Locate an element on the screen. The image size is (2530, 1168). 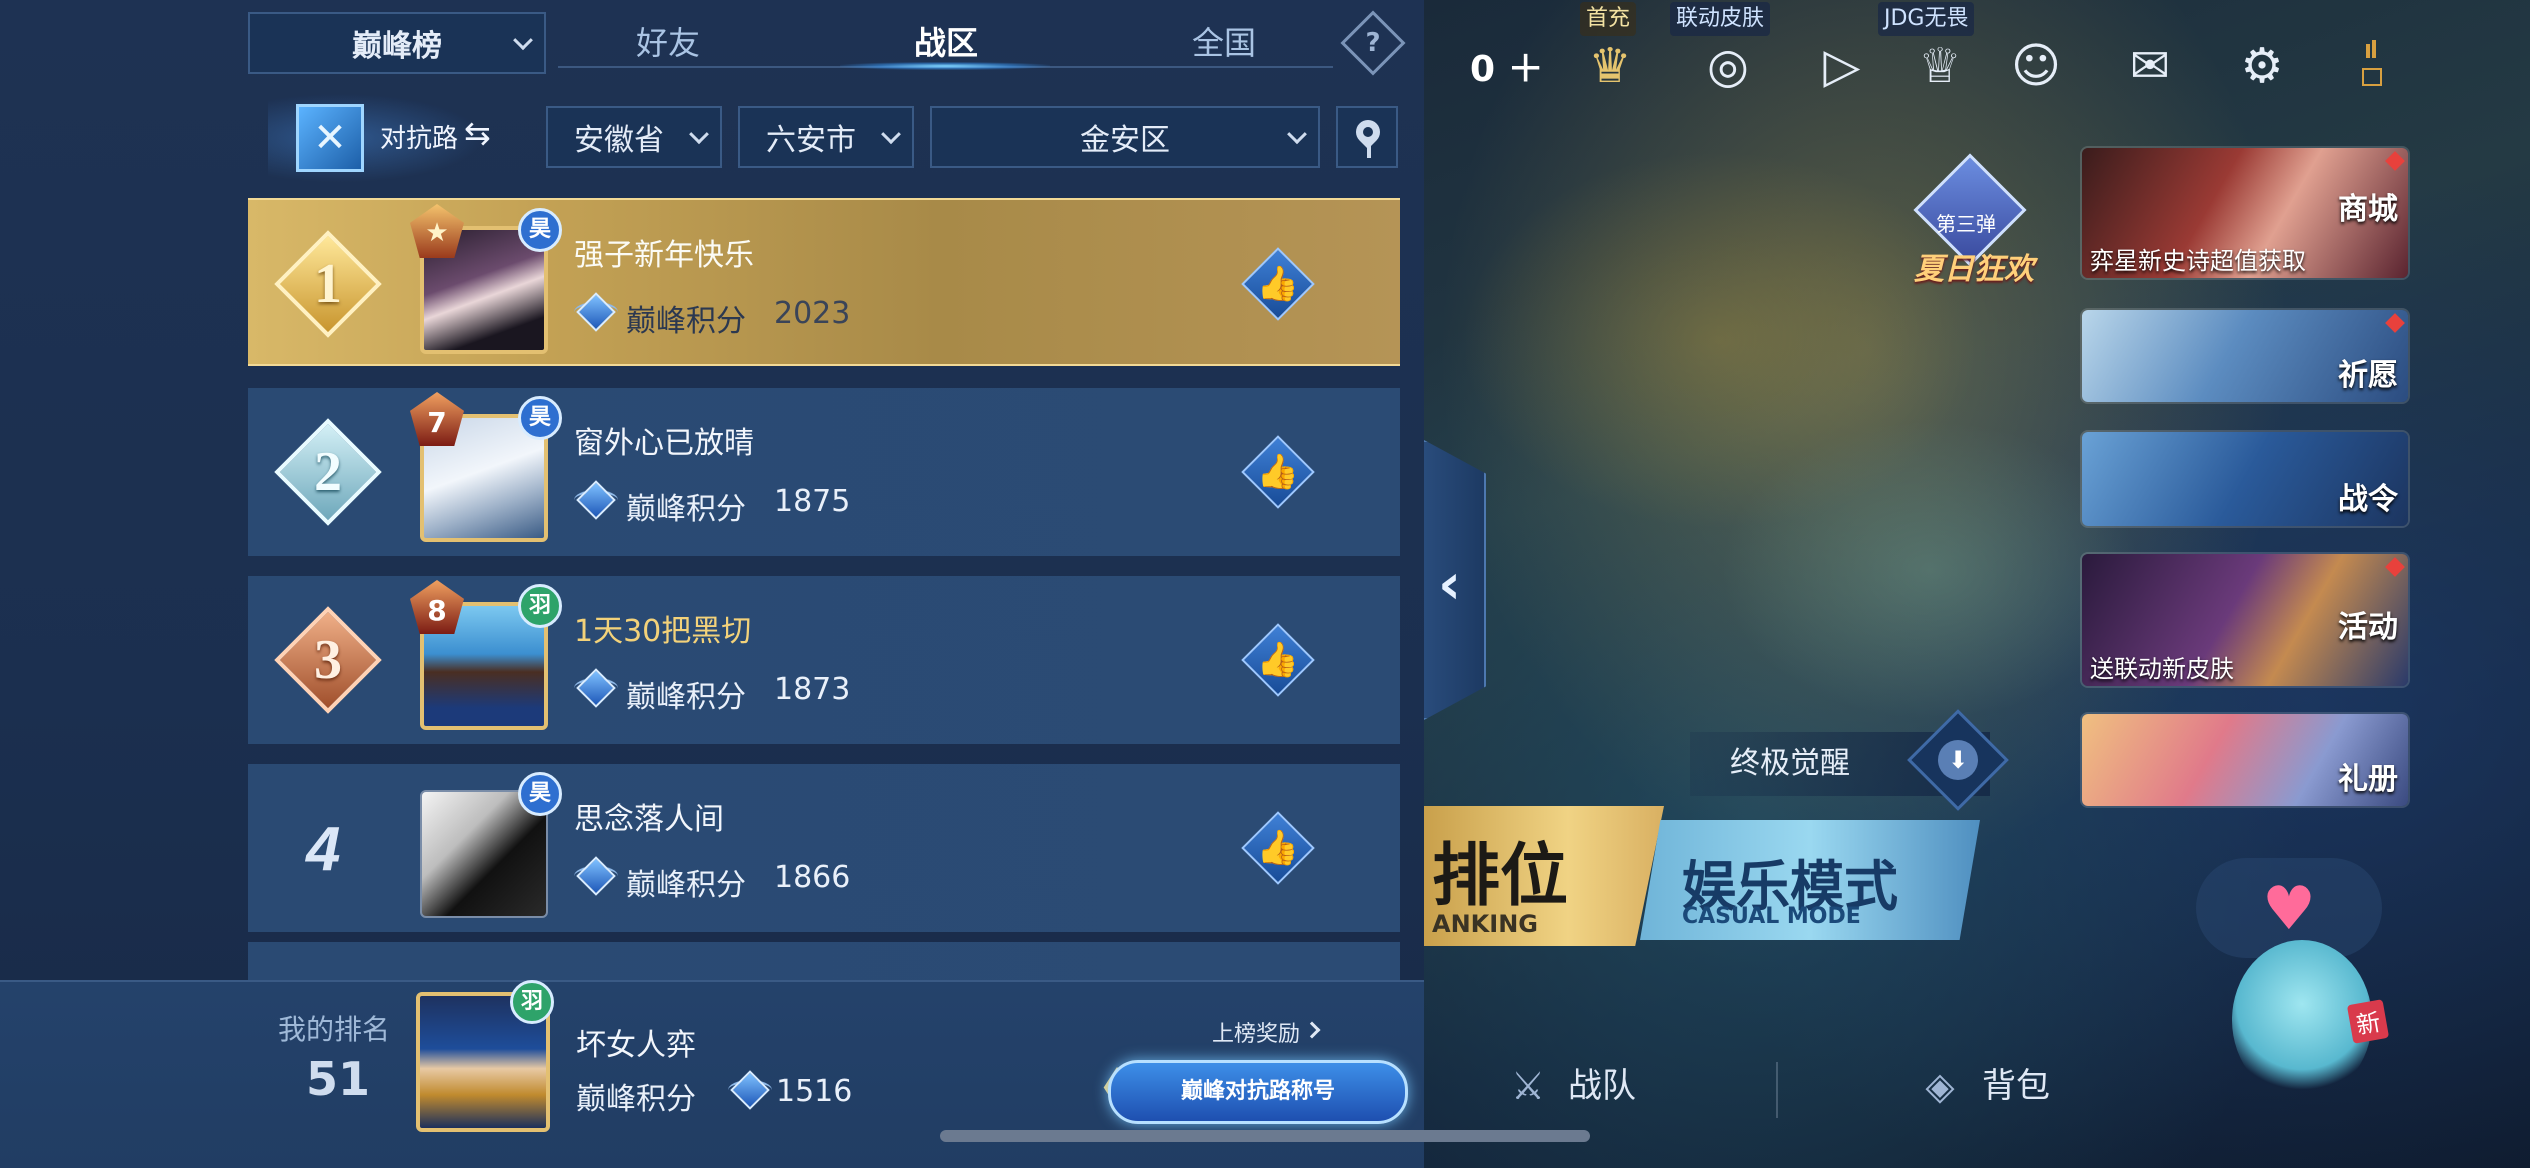
download-icon: ⬇ is located at coordinates (1958, 760).